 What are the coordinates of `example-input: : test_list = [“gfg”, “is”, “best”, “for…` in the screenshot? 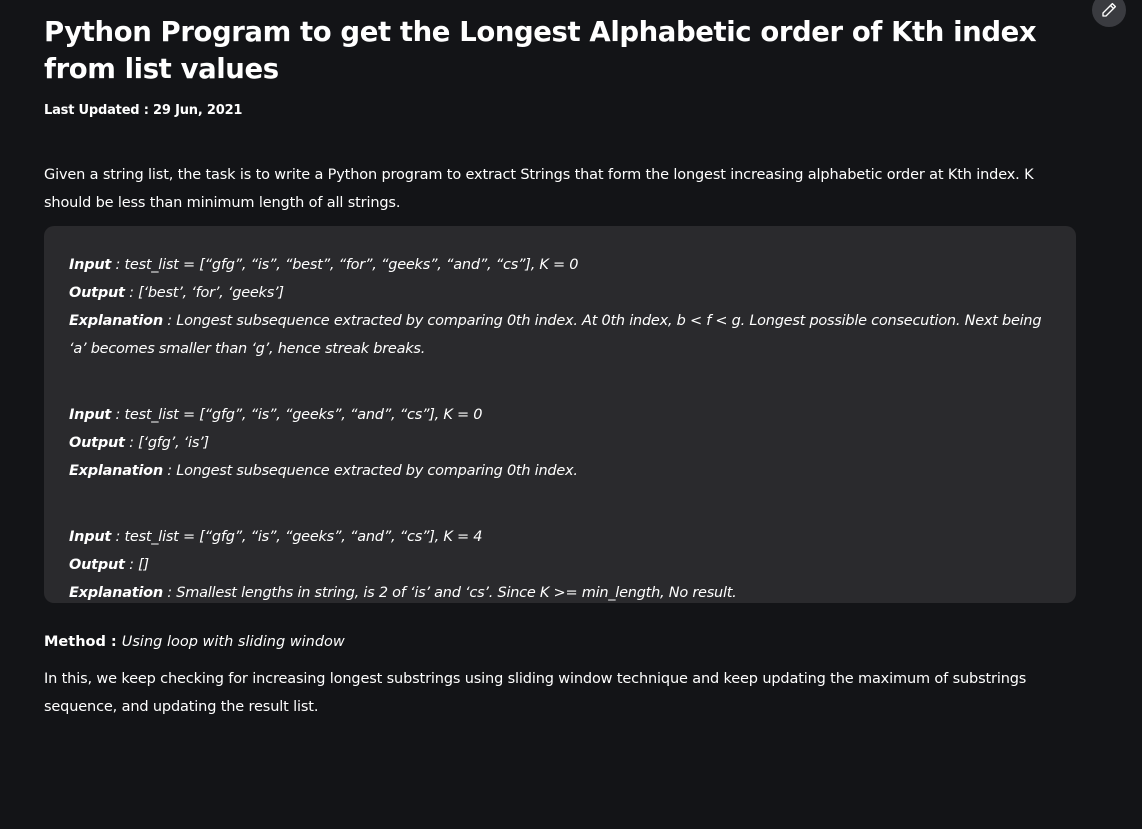 It's located at (345, 265).